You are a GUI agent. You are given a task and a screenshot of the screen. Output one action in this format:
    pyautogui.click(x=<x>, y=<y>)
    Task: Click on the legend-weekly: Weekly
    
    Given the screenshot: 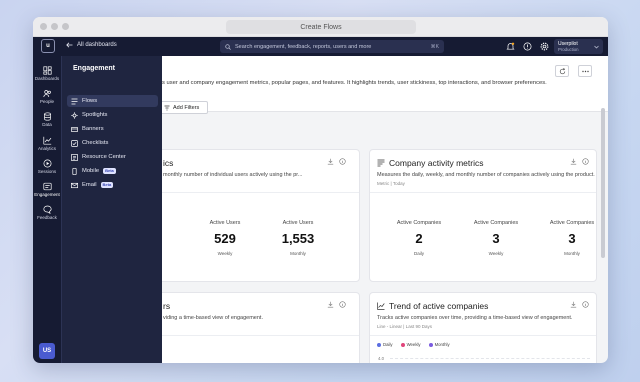 What is the action you would take?
    pyautogui.click(x=410, y=344)
    